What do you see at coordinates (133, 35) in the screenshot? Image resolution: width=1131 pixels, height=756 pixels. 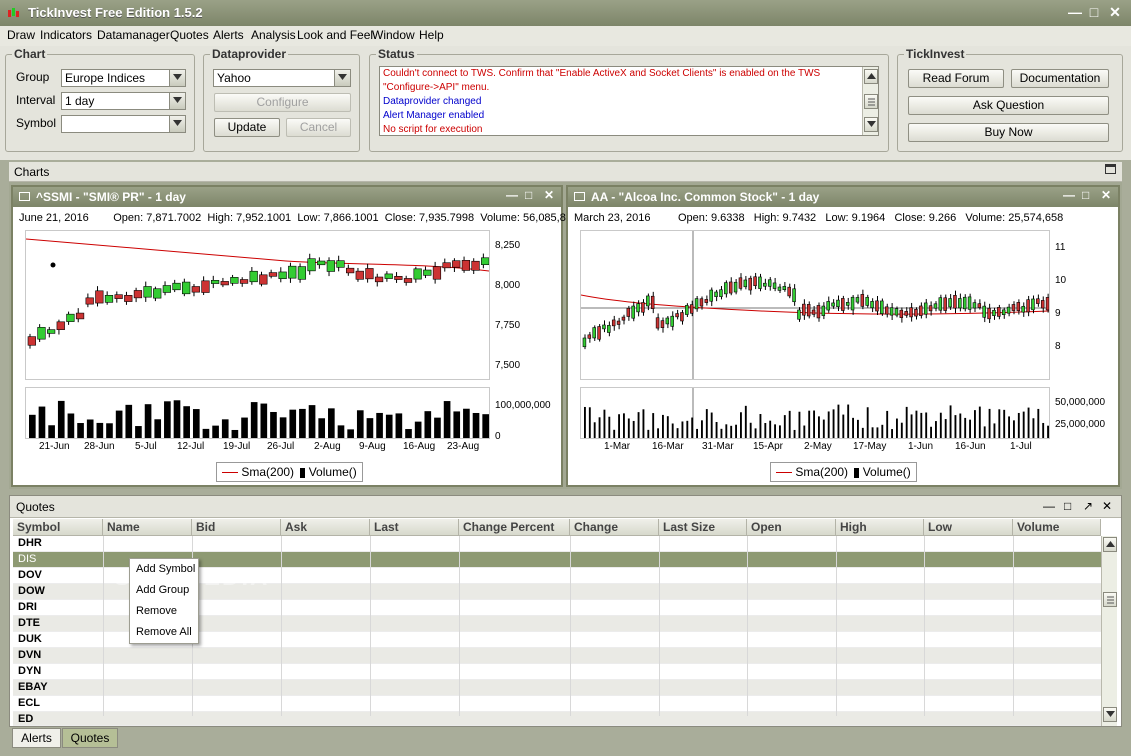 I see `menu-datamanager: Datamanager` at bounding box center [133, 35].